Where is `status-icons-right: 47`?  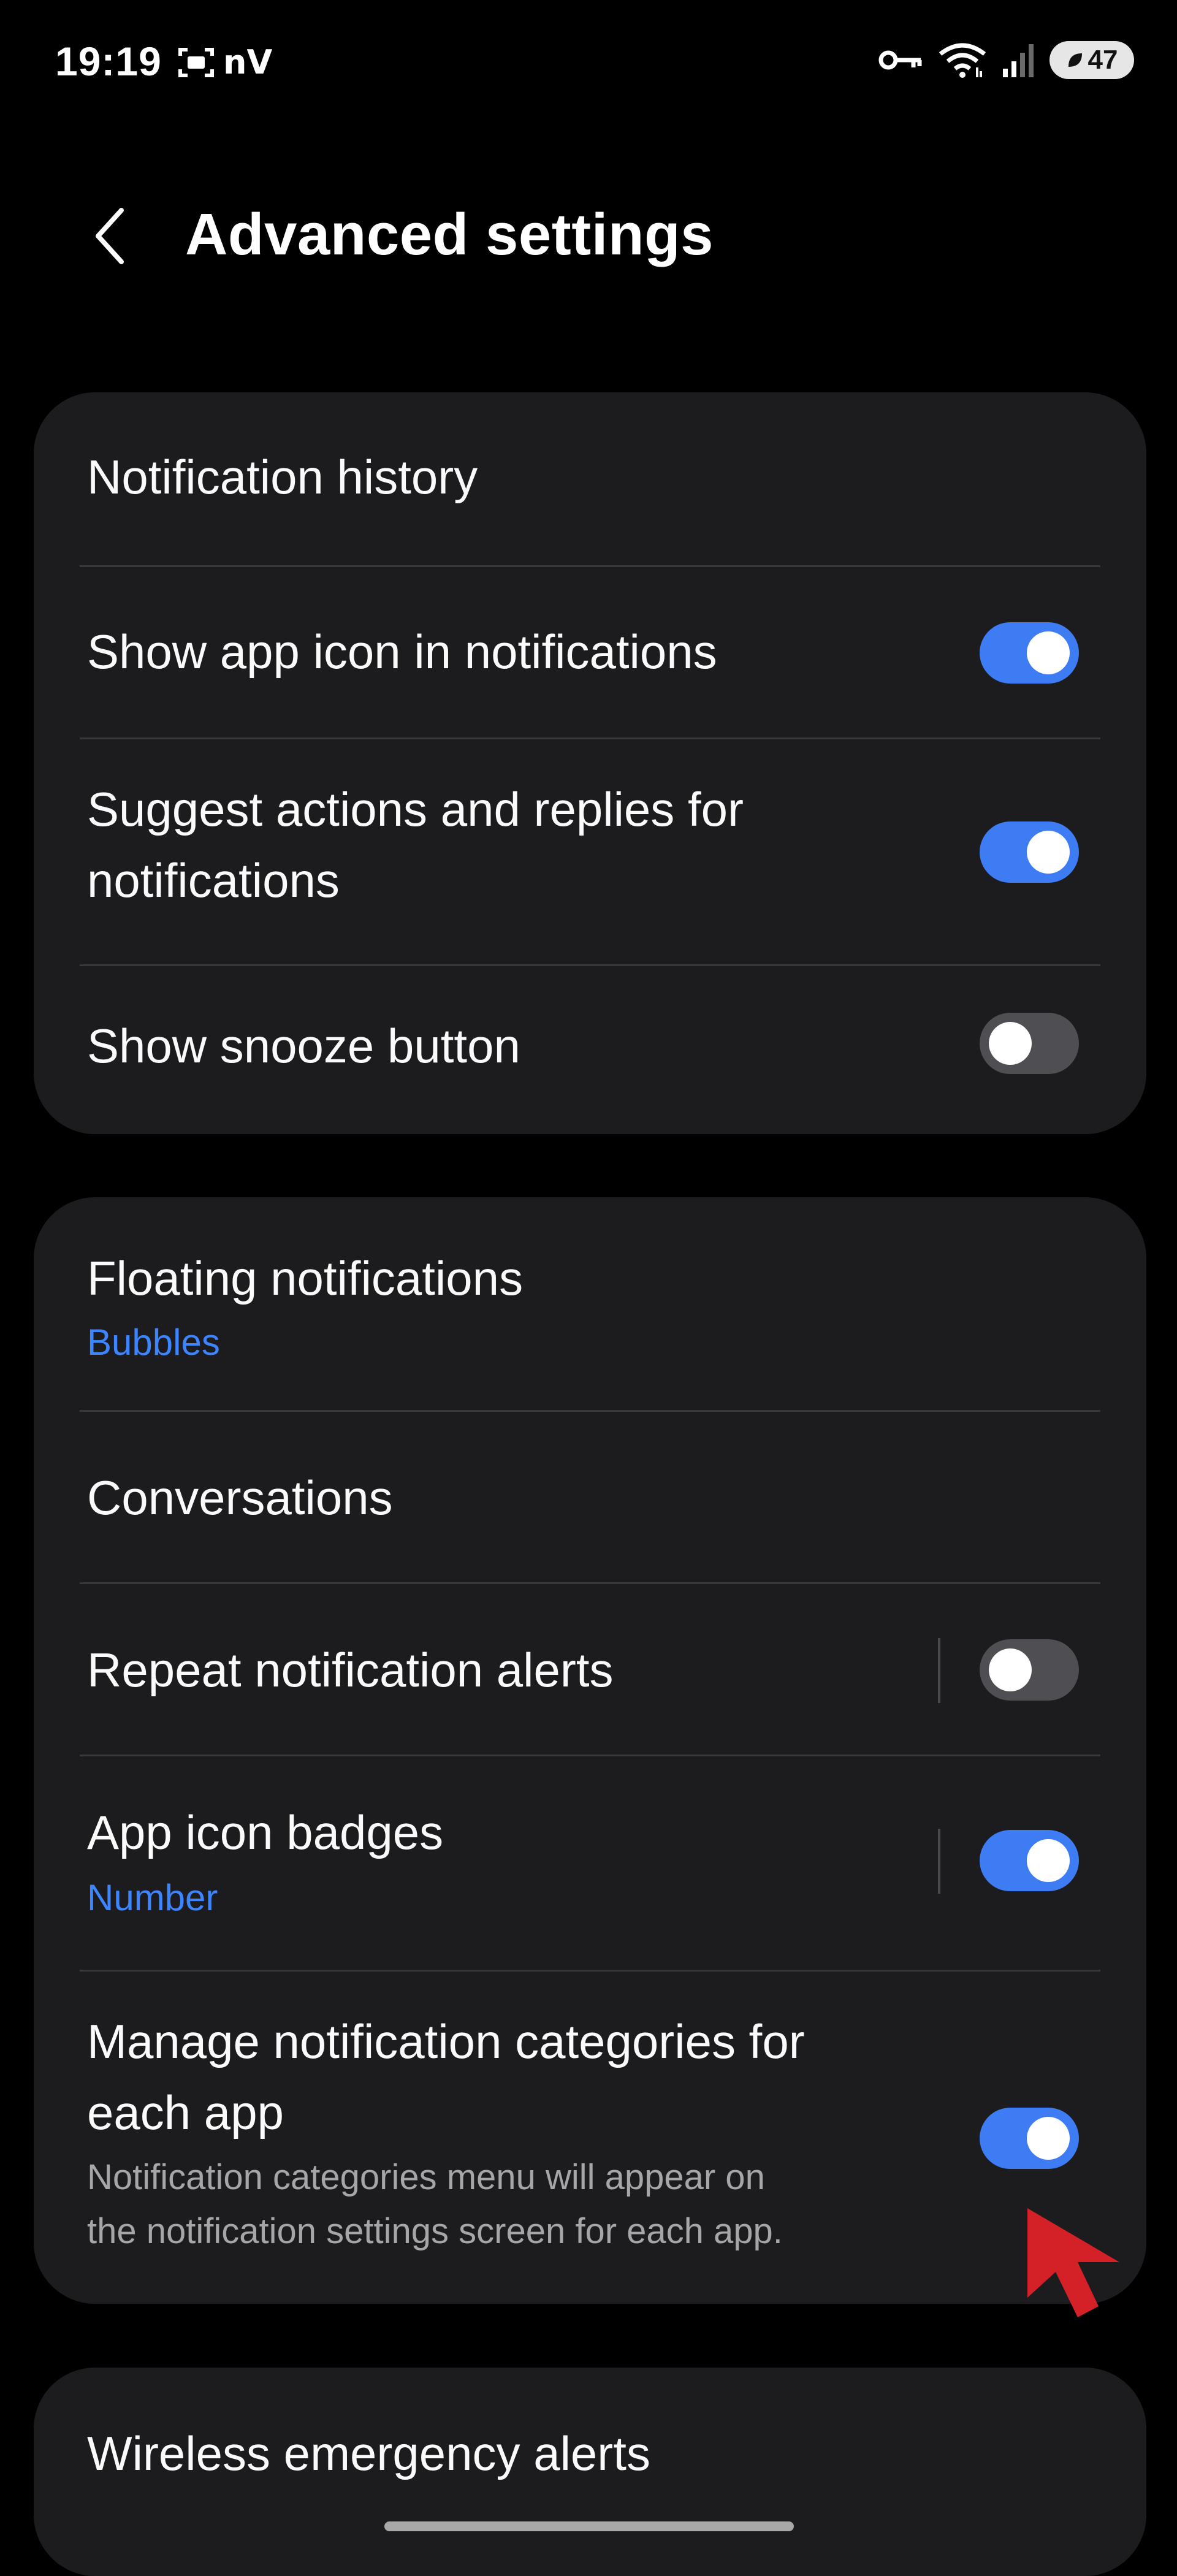 status-icons-right: 47 is located at coordinates (1006, 60).